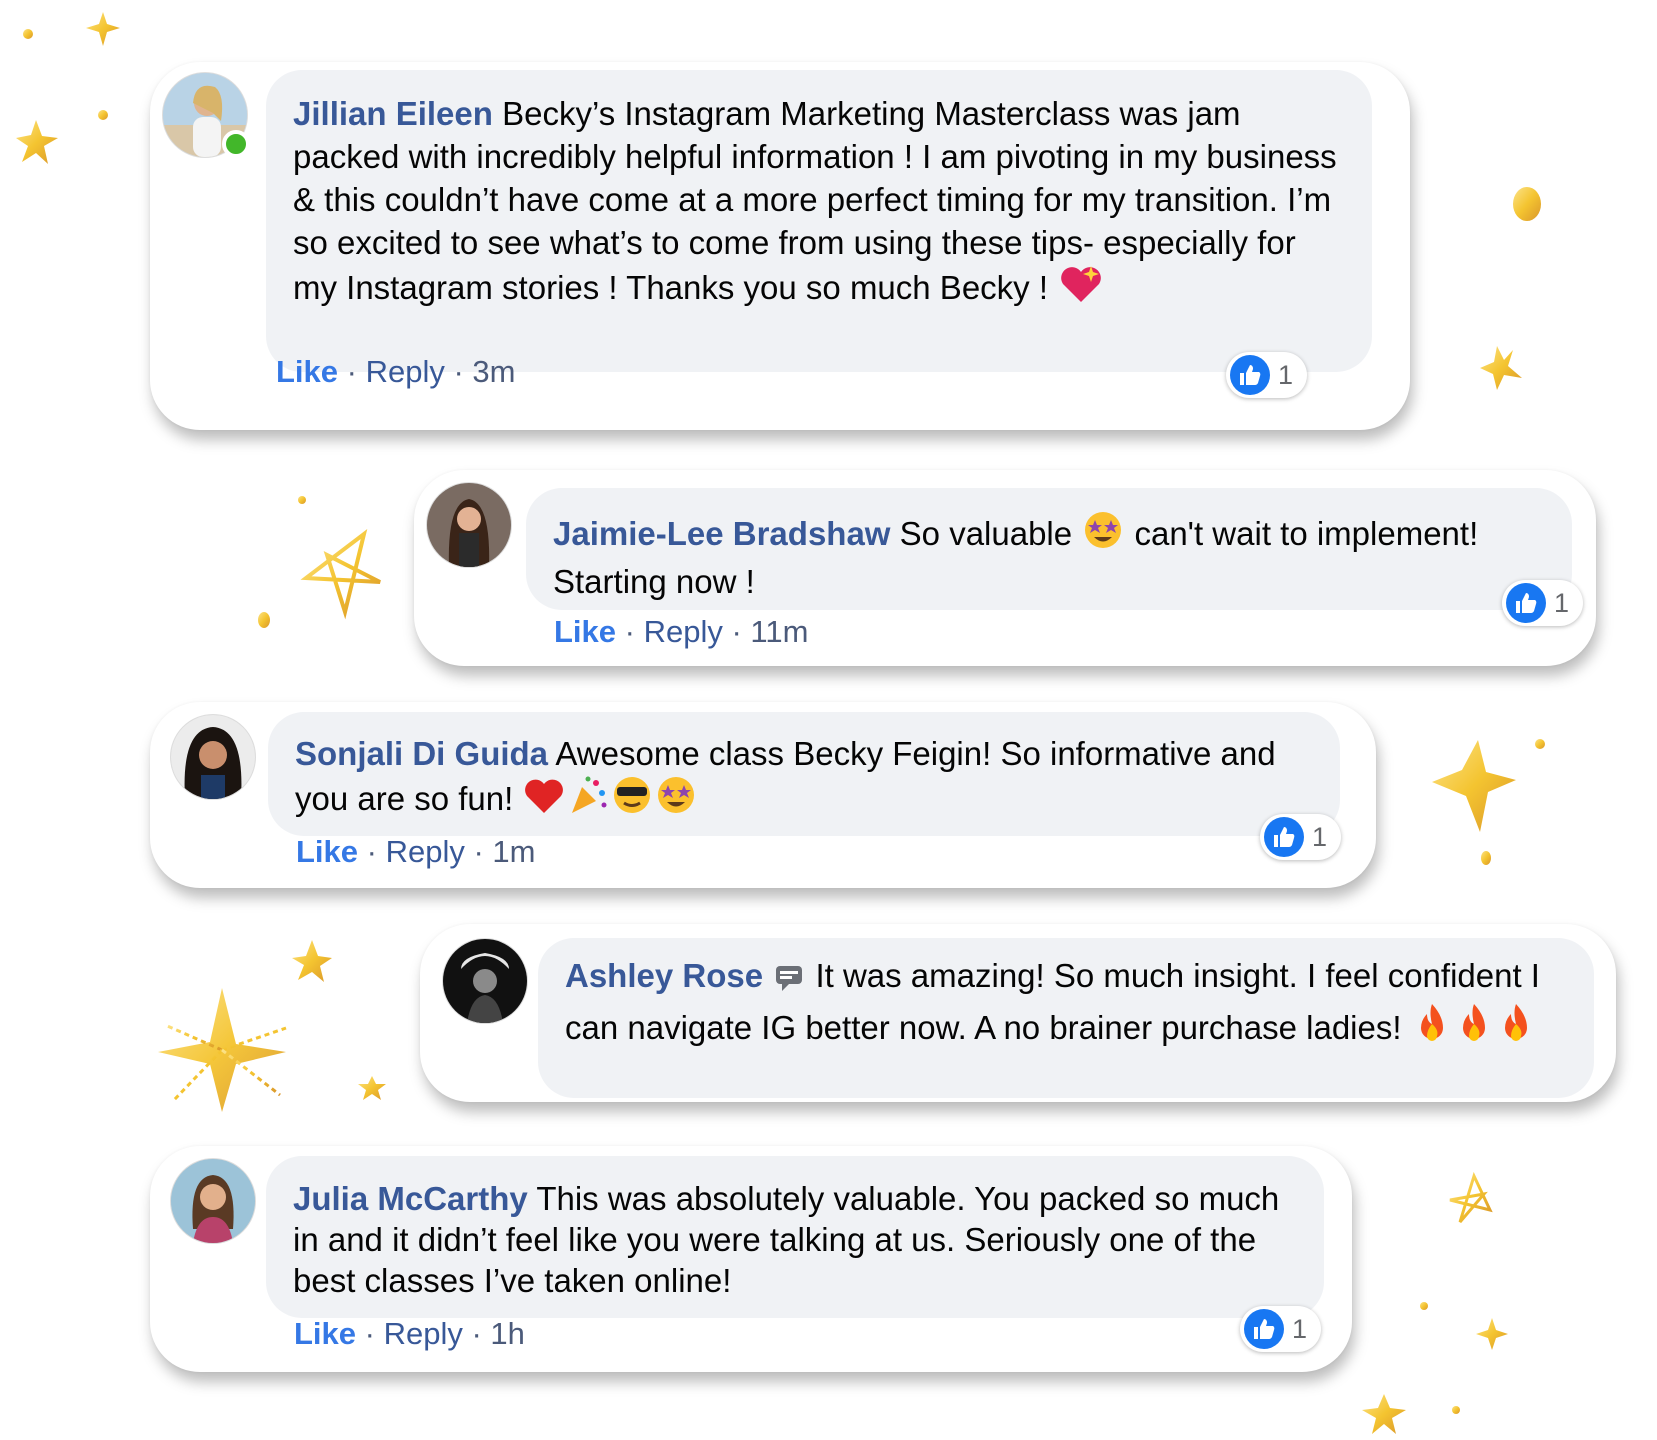 The height and width of the screenshot is (1440, 1657). I want to click on red-heart-icon, so click(544, 801).